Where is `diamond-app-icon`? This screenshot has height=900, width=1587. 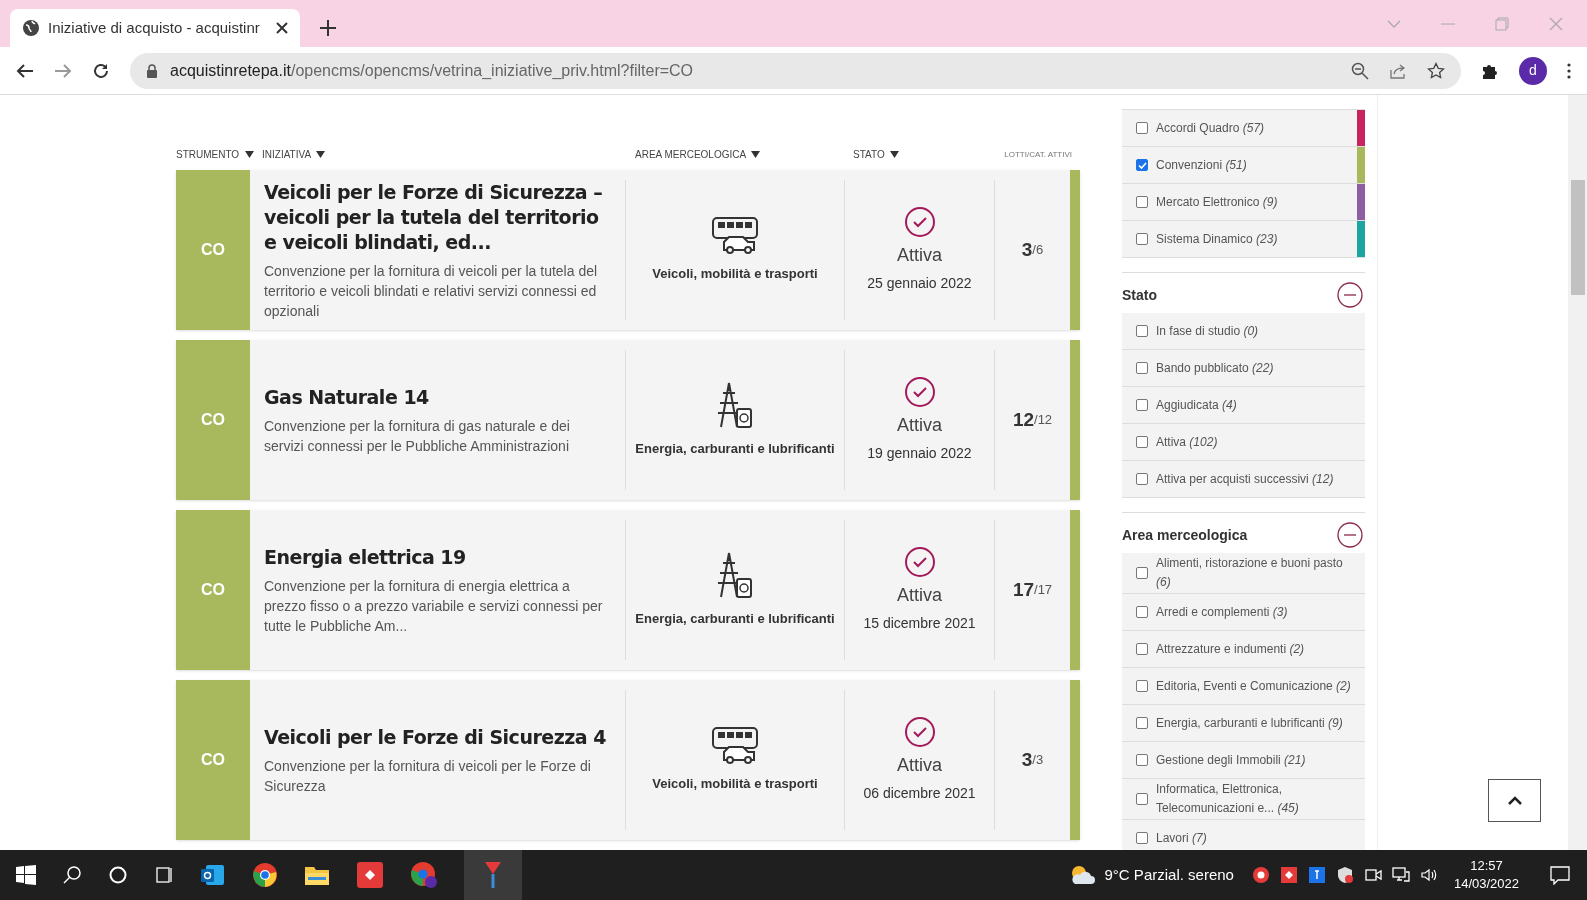
diamond-app-icon is located at coordinates (370, 875).